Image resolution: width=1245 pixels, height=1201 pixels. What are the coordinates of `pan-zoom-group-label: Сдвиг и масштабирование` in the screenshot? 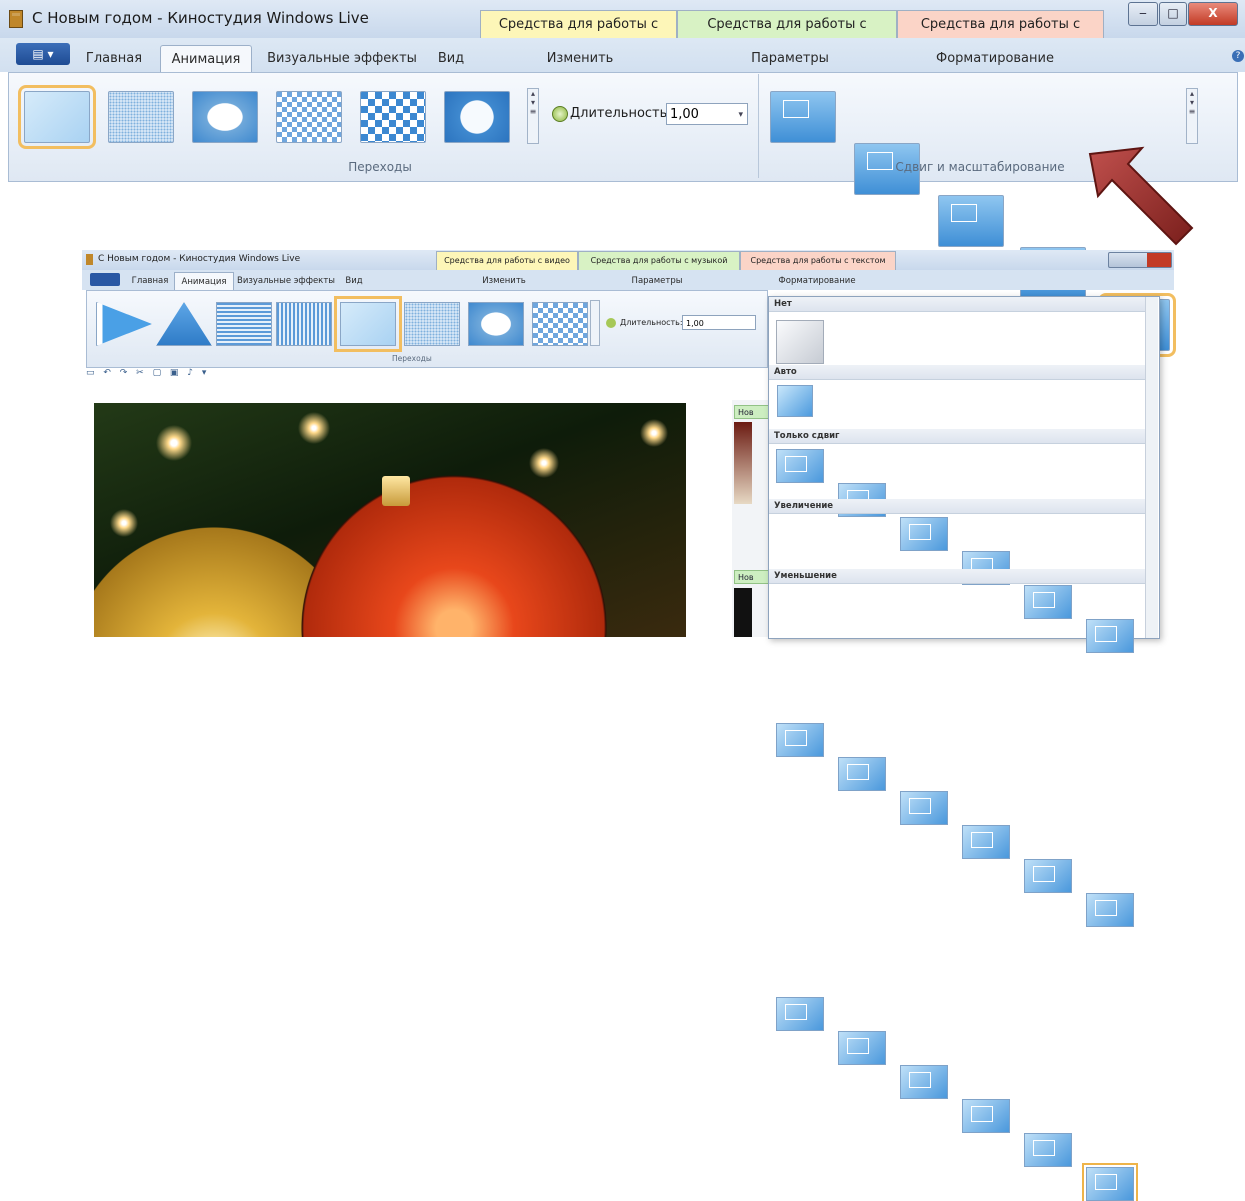 It's located at (980, 167).